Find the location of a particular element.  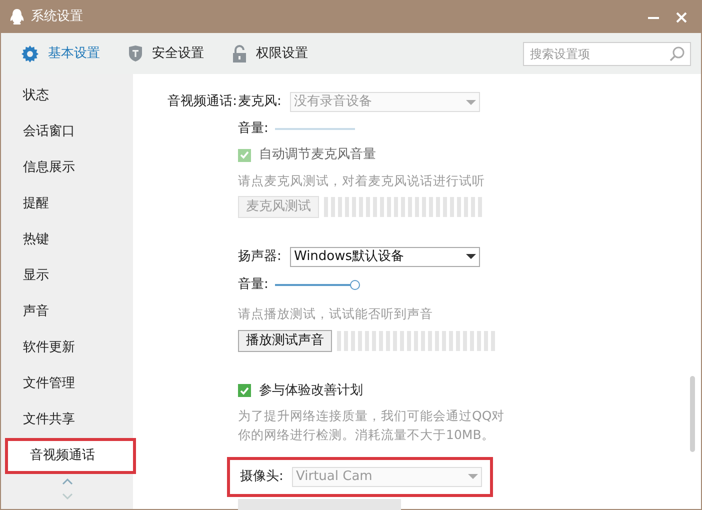

minimize-icon is located at coordinates (653, 17).